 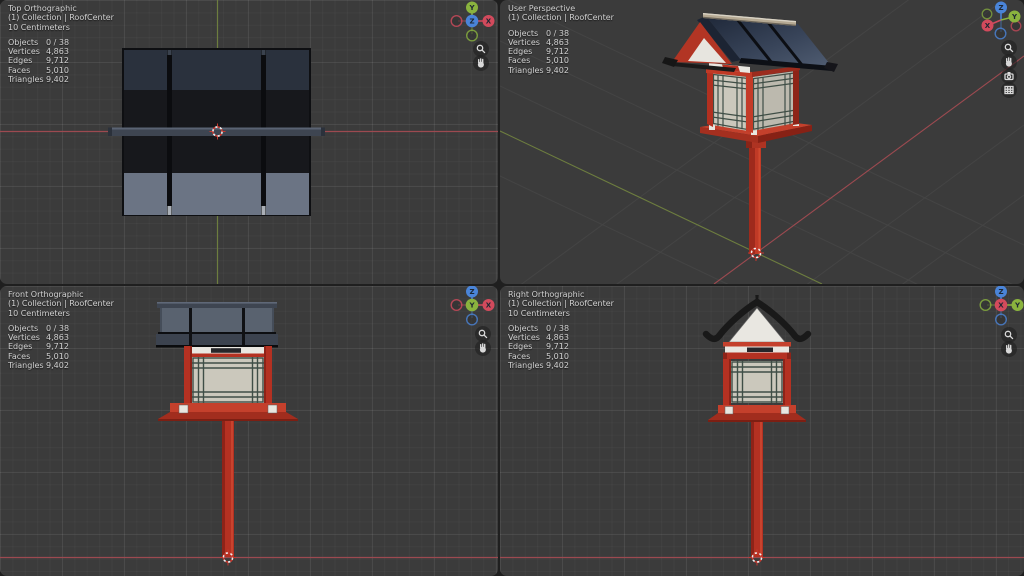 What do you see at coordinates (750, 133) in the screenshot?
I see `lantern-model-perspective` at bounding box center [750, 133].